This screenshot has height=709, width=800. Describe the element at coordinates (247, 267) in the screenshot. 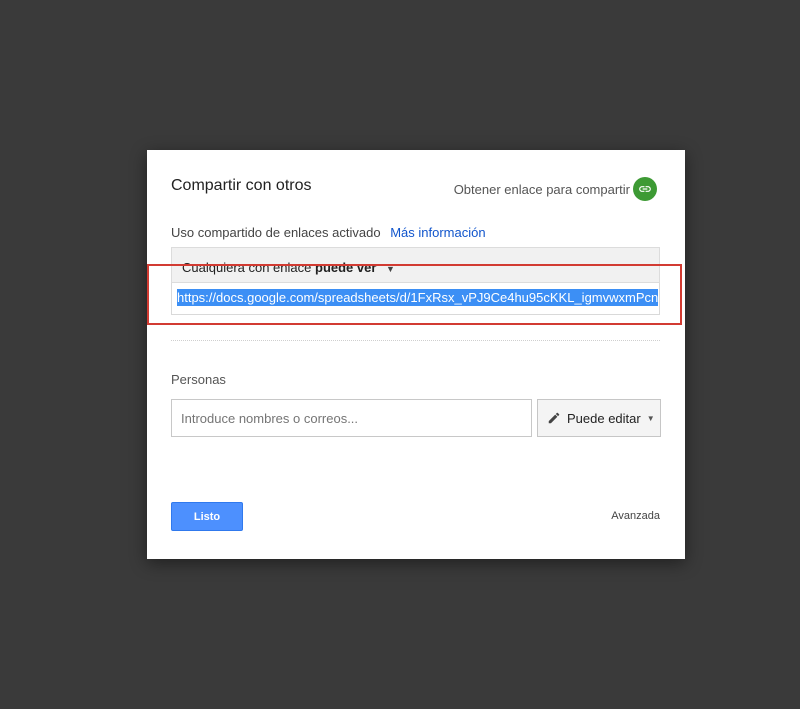

I see `link-permission-prefix: Cualquiera con enlace` at that location.